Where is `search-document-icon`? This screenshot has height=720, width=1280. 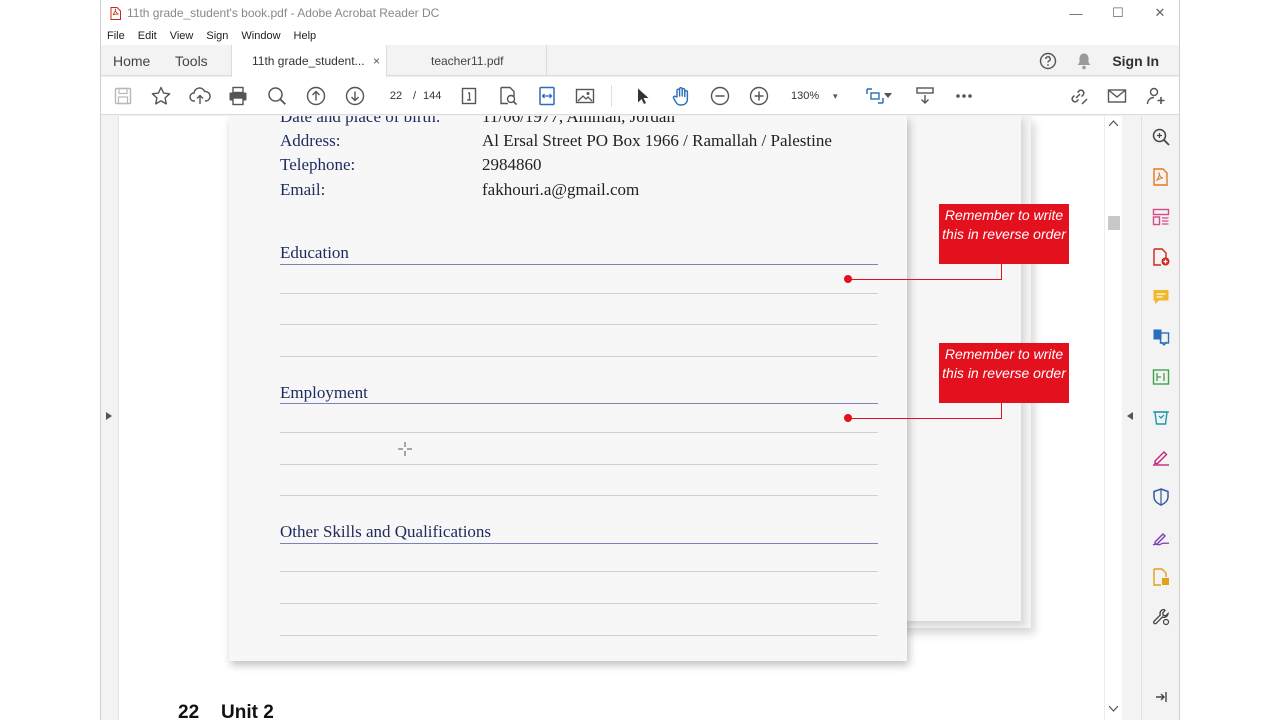 search-document-icon is located at coordinates (1161, 137).